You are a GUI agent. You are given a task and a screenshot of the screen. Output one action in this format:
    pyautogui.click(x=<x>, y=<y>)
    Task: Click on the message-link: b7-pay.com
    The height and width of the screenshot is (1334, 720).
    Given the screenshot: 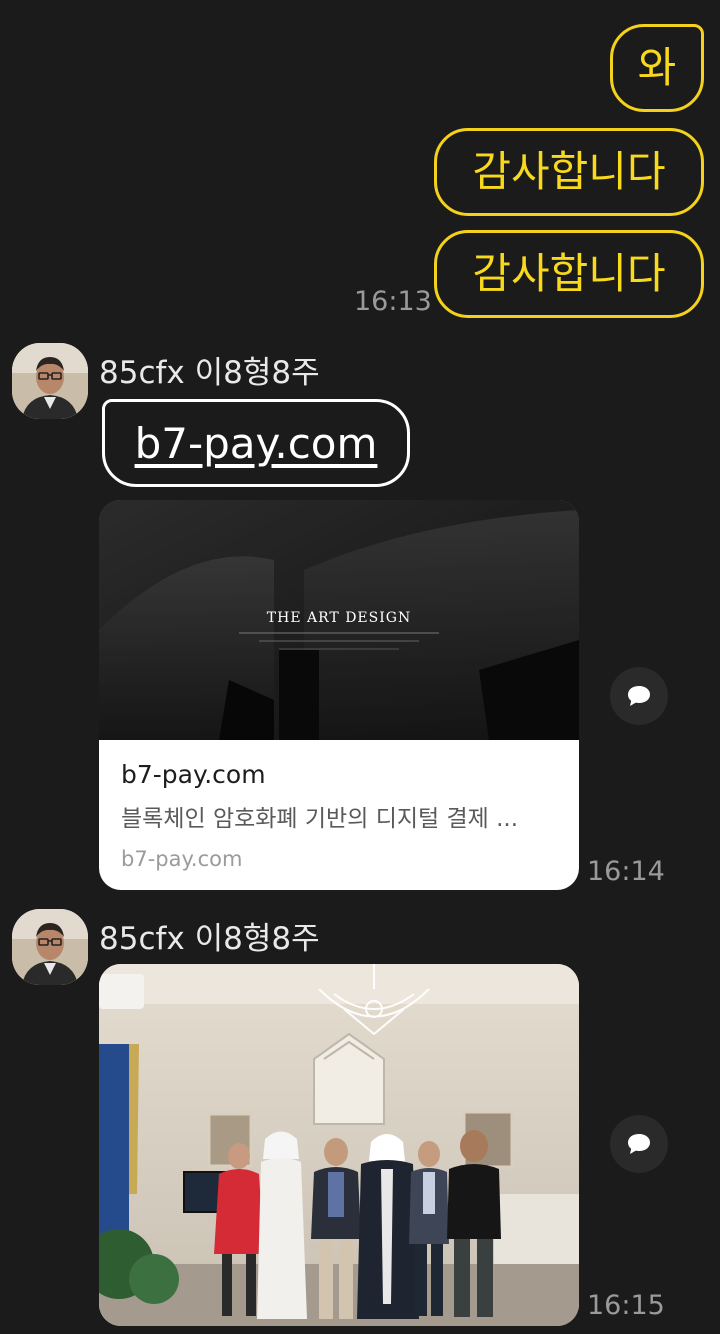 What is the action you would take?
    pyautogui.click(x=256, y=443)
    